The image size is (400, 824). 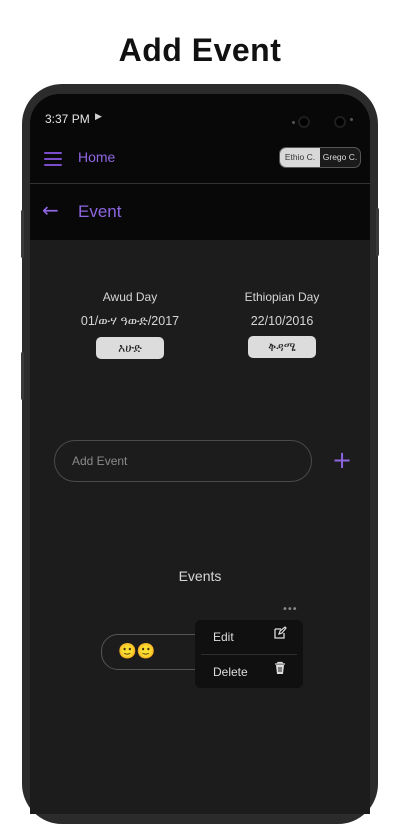 I want to click on awud-day-label: Awud Day, so click(x=130, y=297).